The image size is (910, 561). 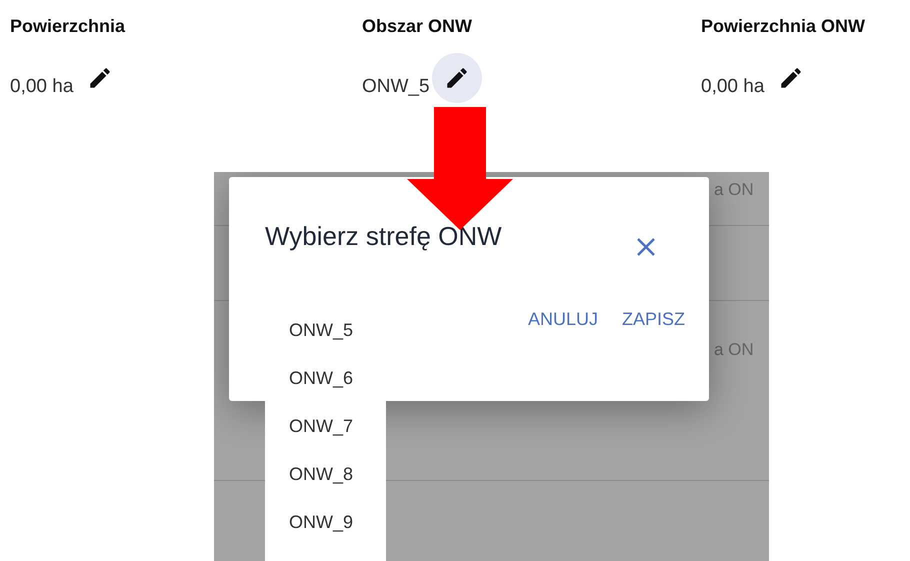 What do you see at coordinates (383, 236) in the screenshot?
I see `dialog-title: Wybierz strefę ONW` at bounding box center [383, 236].